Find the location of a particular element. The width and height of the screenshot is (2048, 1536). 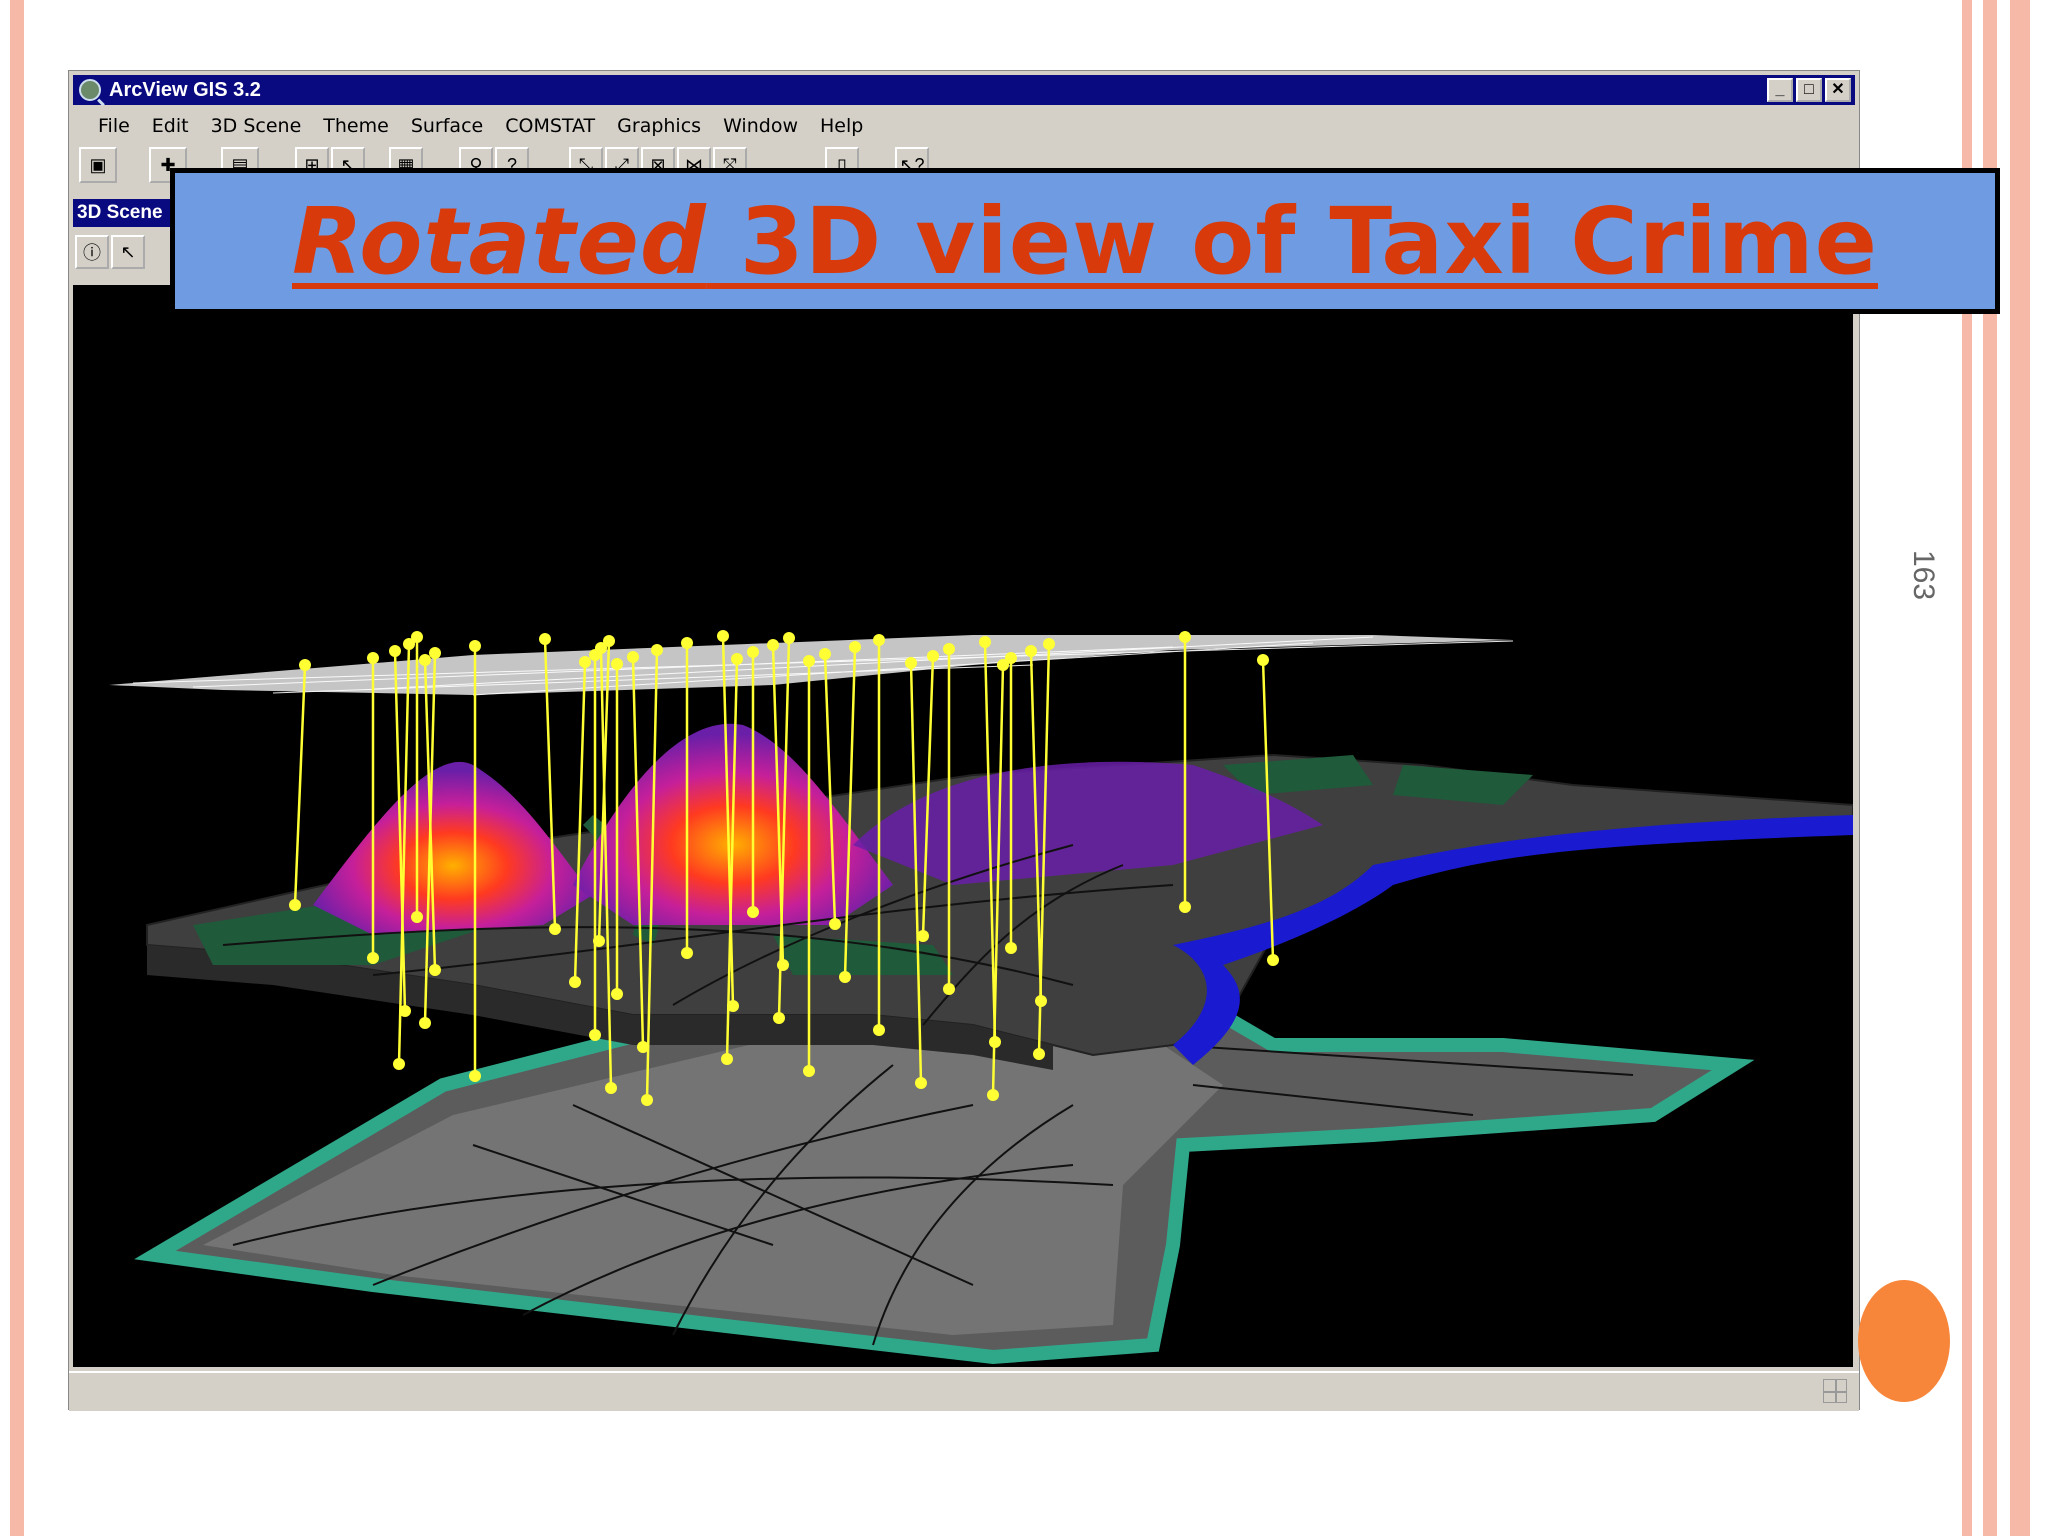

decorative-orange-circle is located at coordinates (1904, 1341).